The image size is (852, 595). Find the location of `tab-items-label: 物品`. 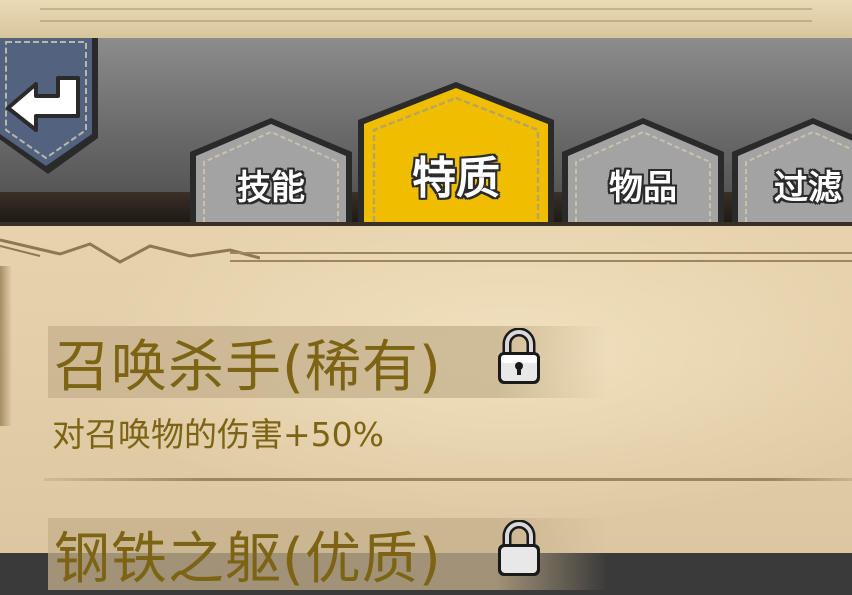

tab-items-label: 物品 is located at coordinates (643, 188).